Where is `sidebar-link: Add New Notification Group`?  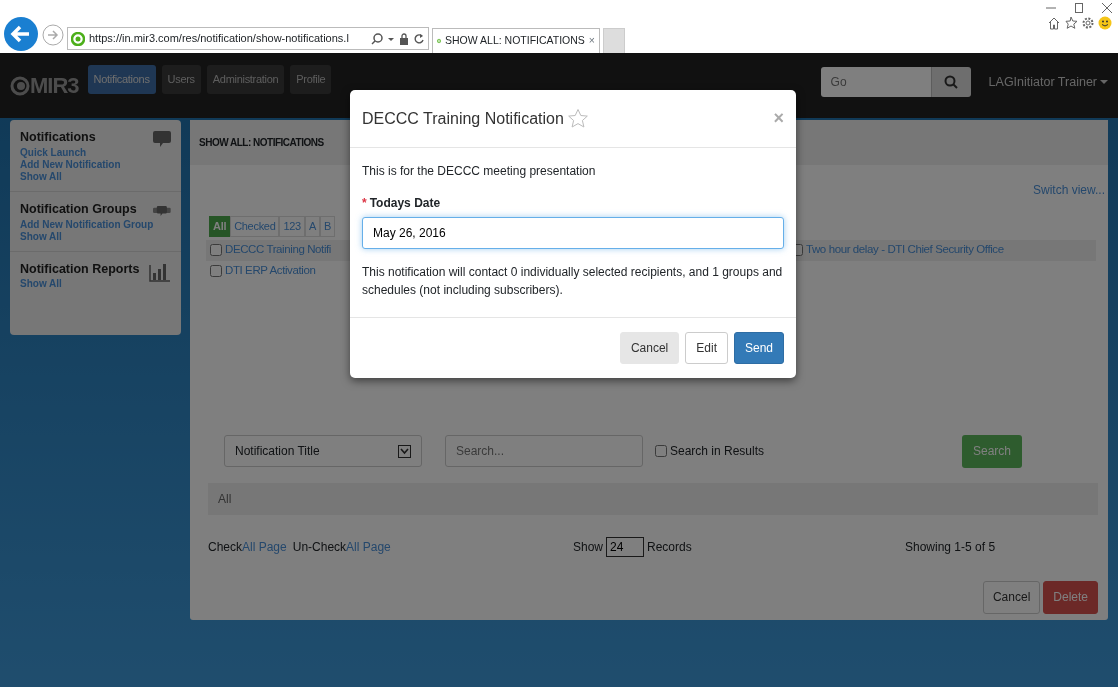 sidebar-link: Add New Notification Group is located at coordinates (87, 224).